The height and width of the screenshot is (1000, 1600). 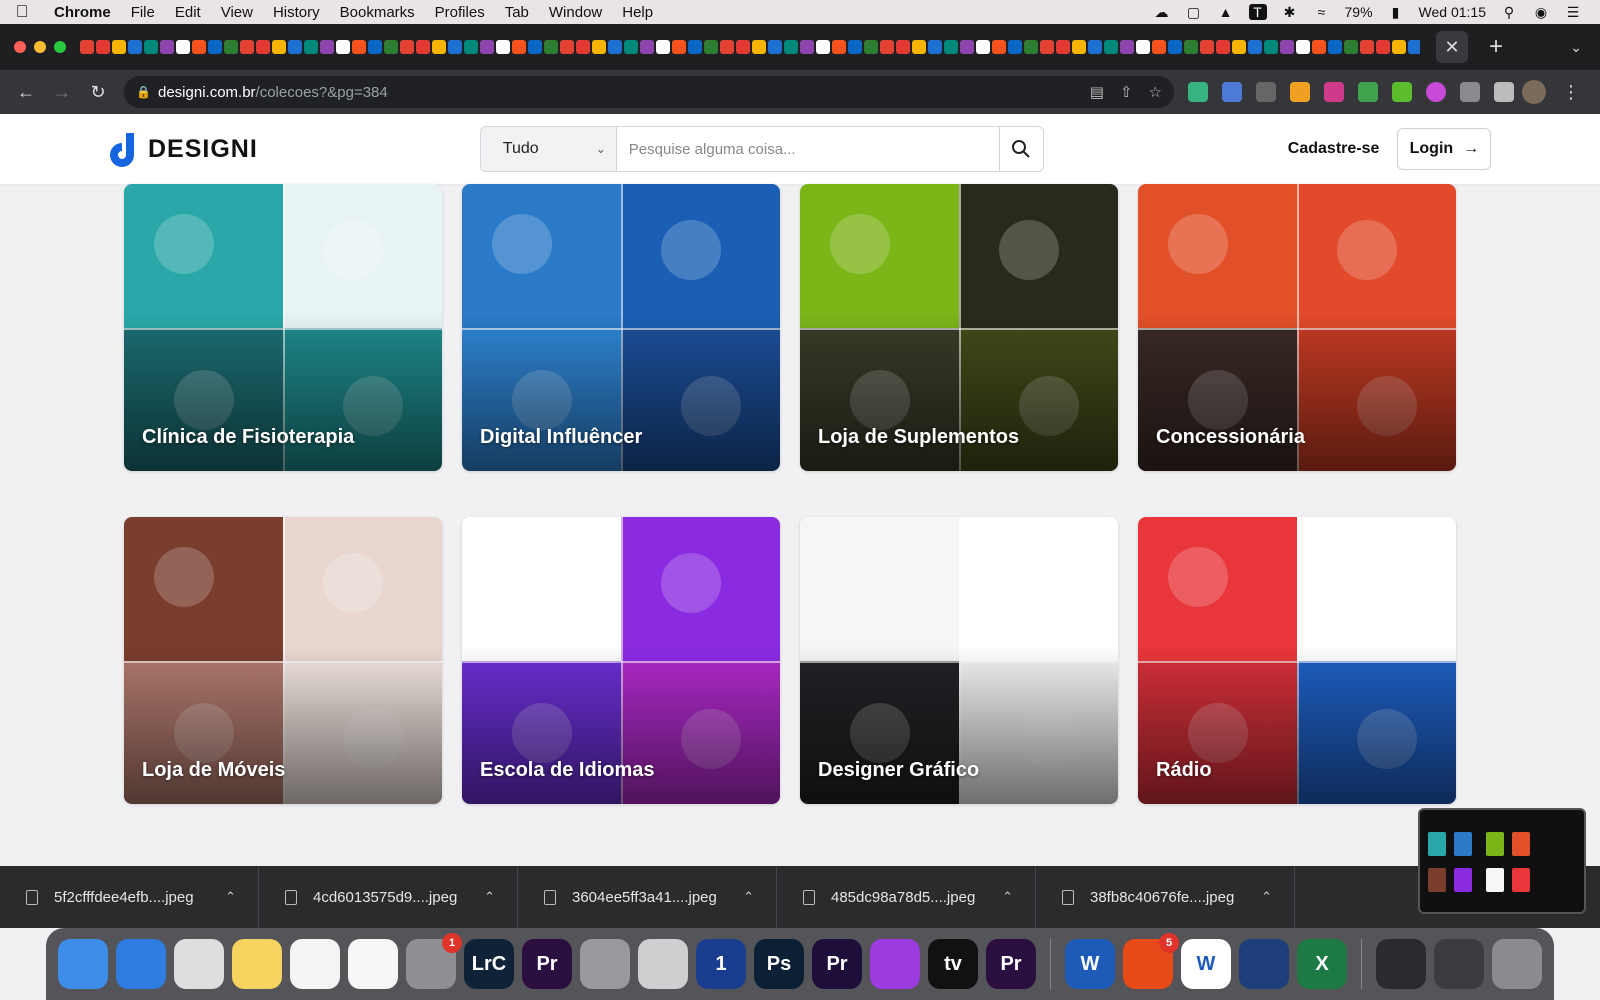 I want to click on search-button, so click(x=1020, y=149).